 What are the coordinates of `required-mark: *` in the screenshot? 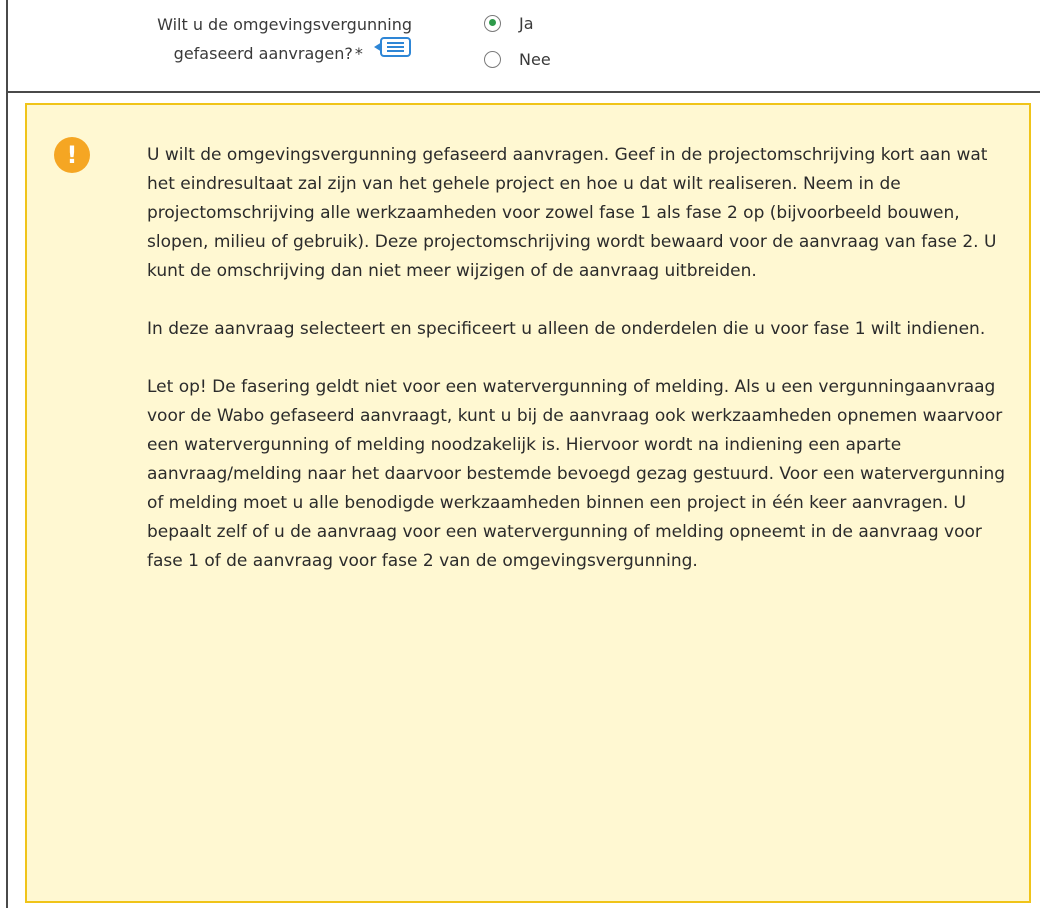 It's located at (358, 53).